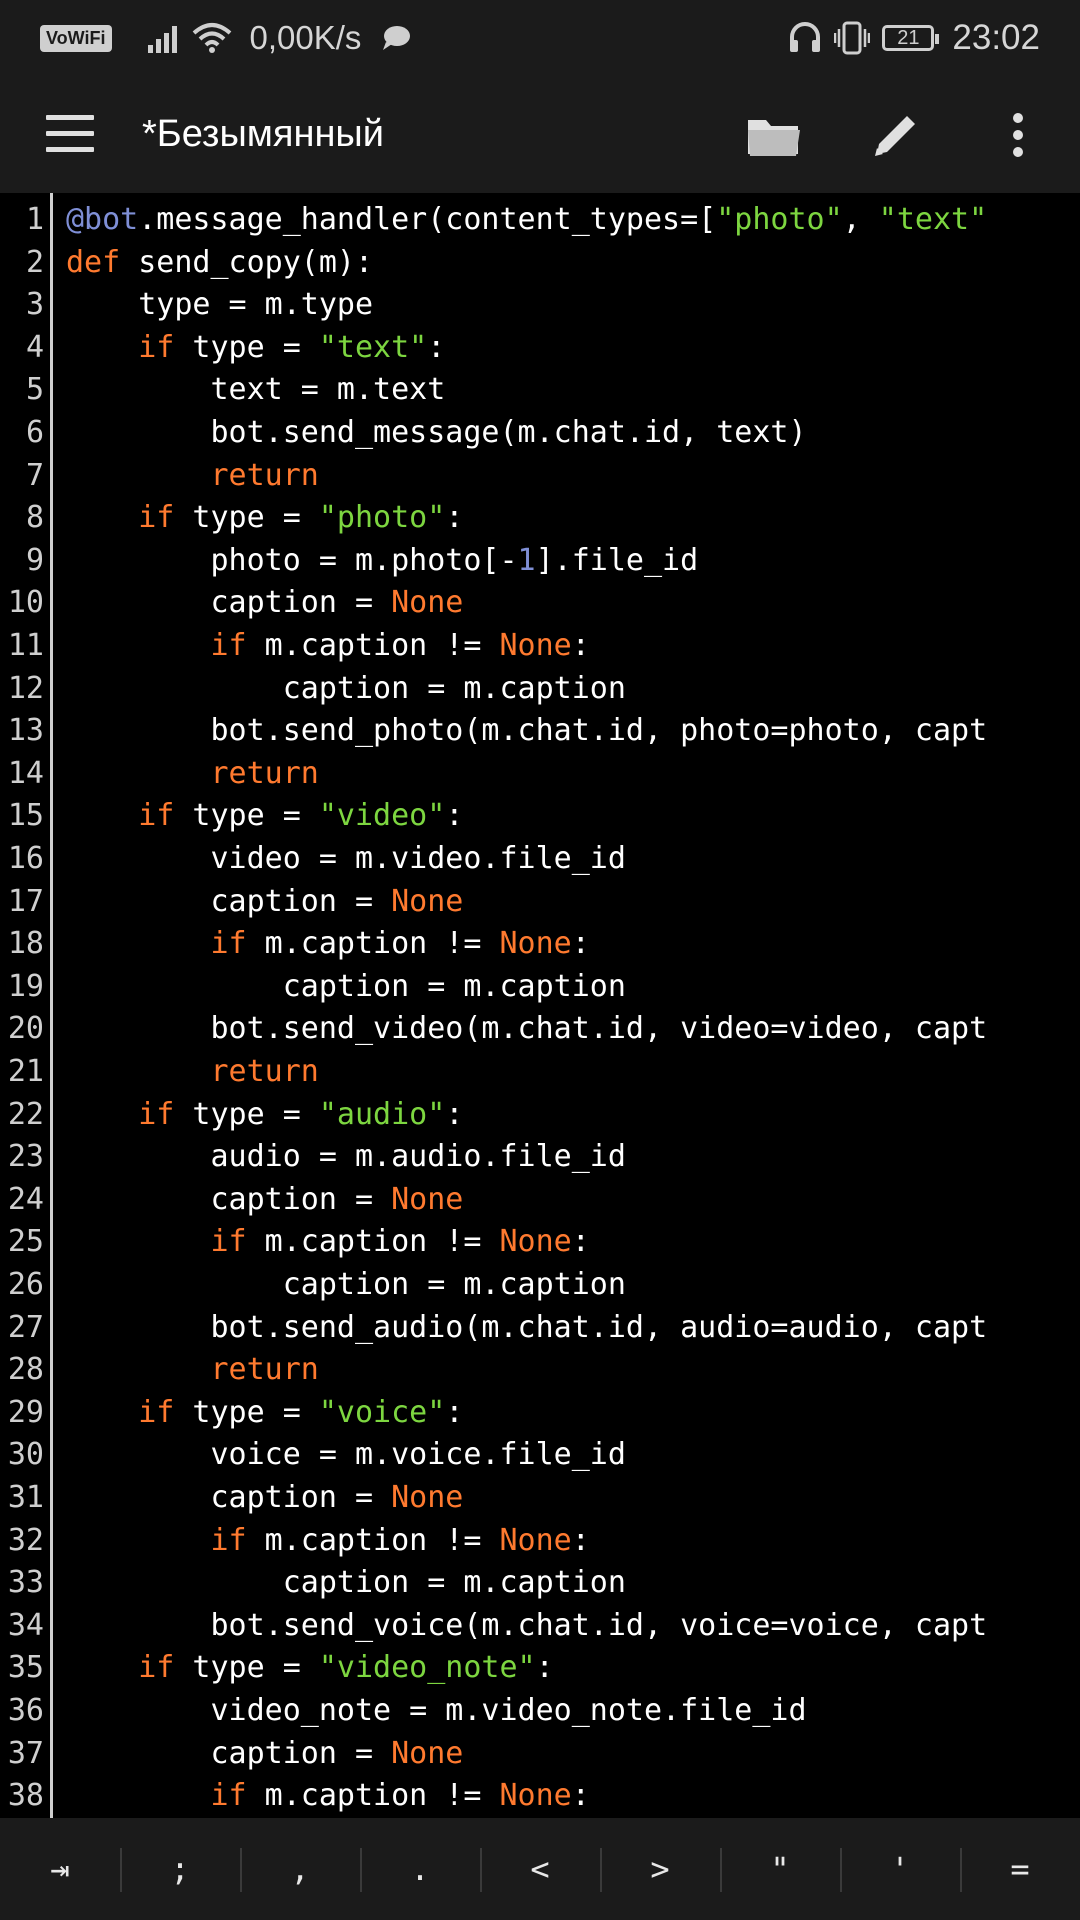 The image size is (1080, 1920). What do you see at coordinates (540, 1370) in the screenshot?
I see `code-line: 28 return` at bounding box center [540, 1370].